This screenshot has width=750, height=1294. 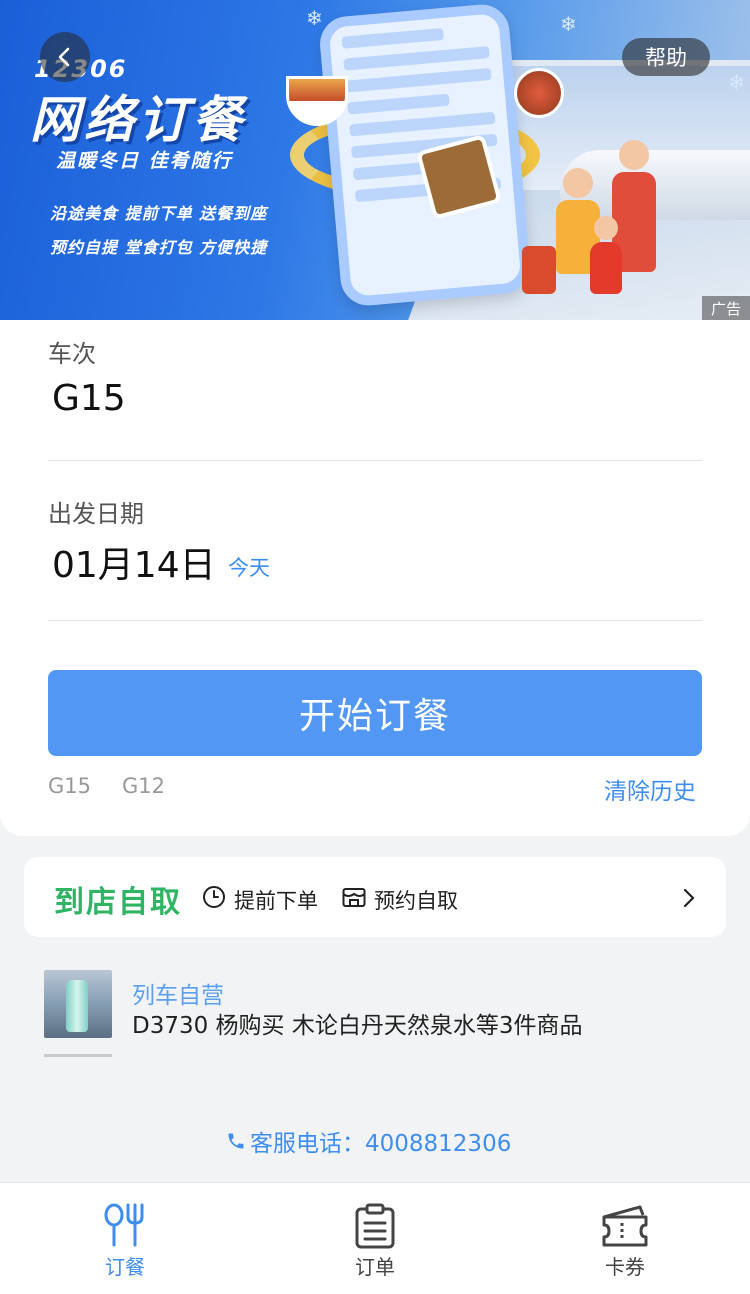 What do you see at coordinates (354, 897) in the screenshot?
I see `store-icon` at bounding box center [354, 897].